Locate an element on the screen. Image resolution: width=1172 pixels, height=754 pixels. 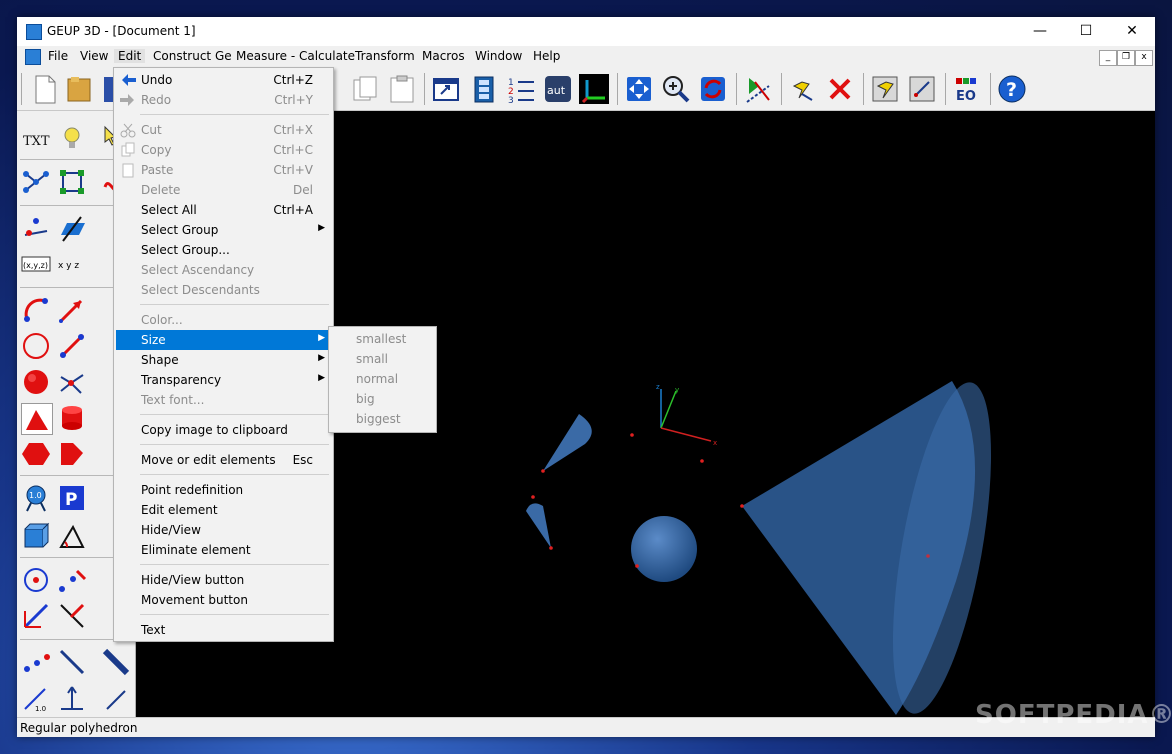
segment-tool-icon is located at coordinates (72, 346).